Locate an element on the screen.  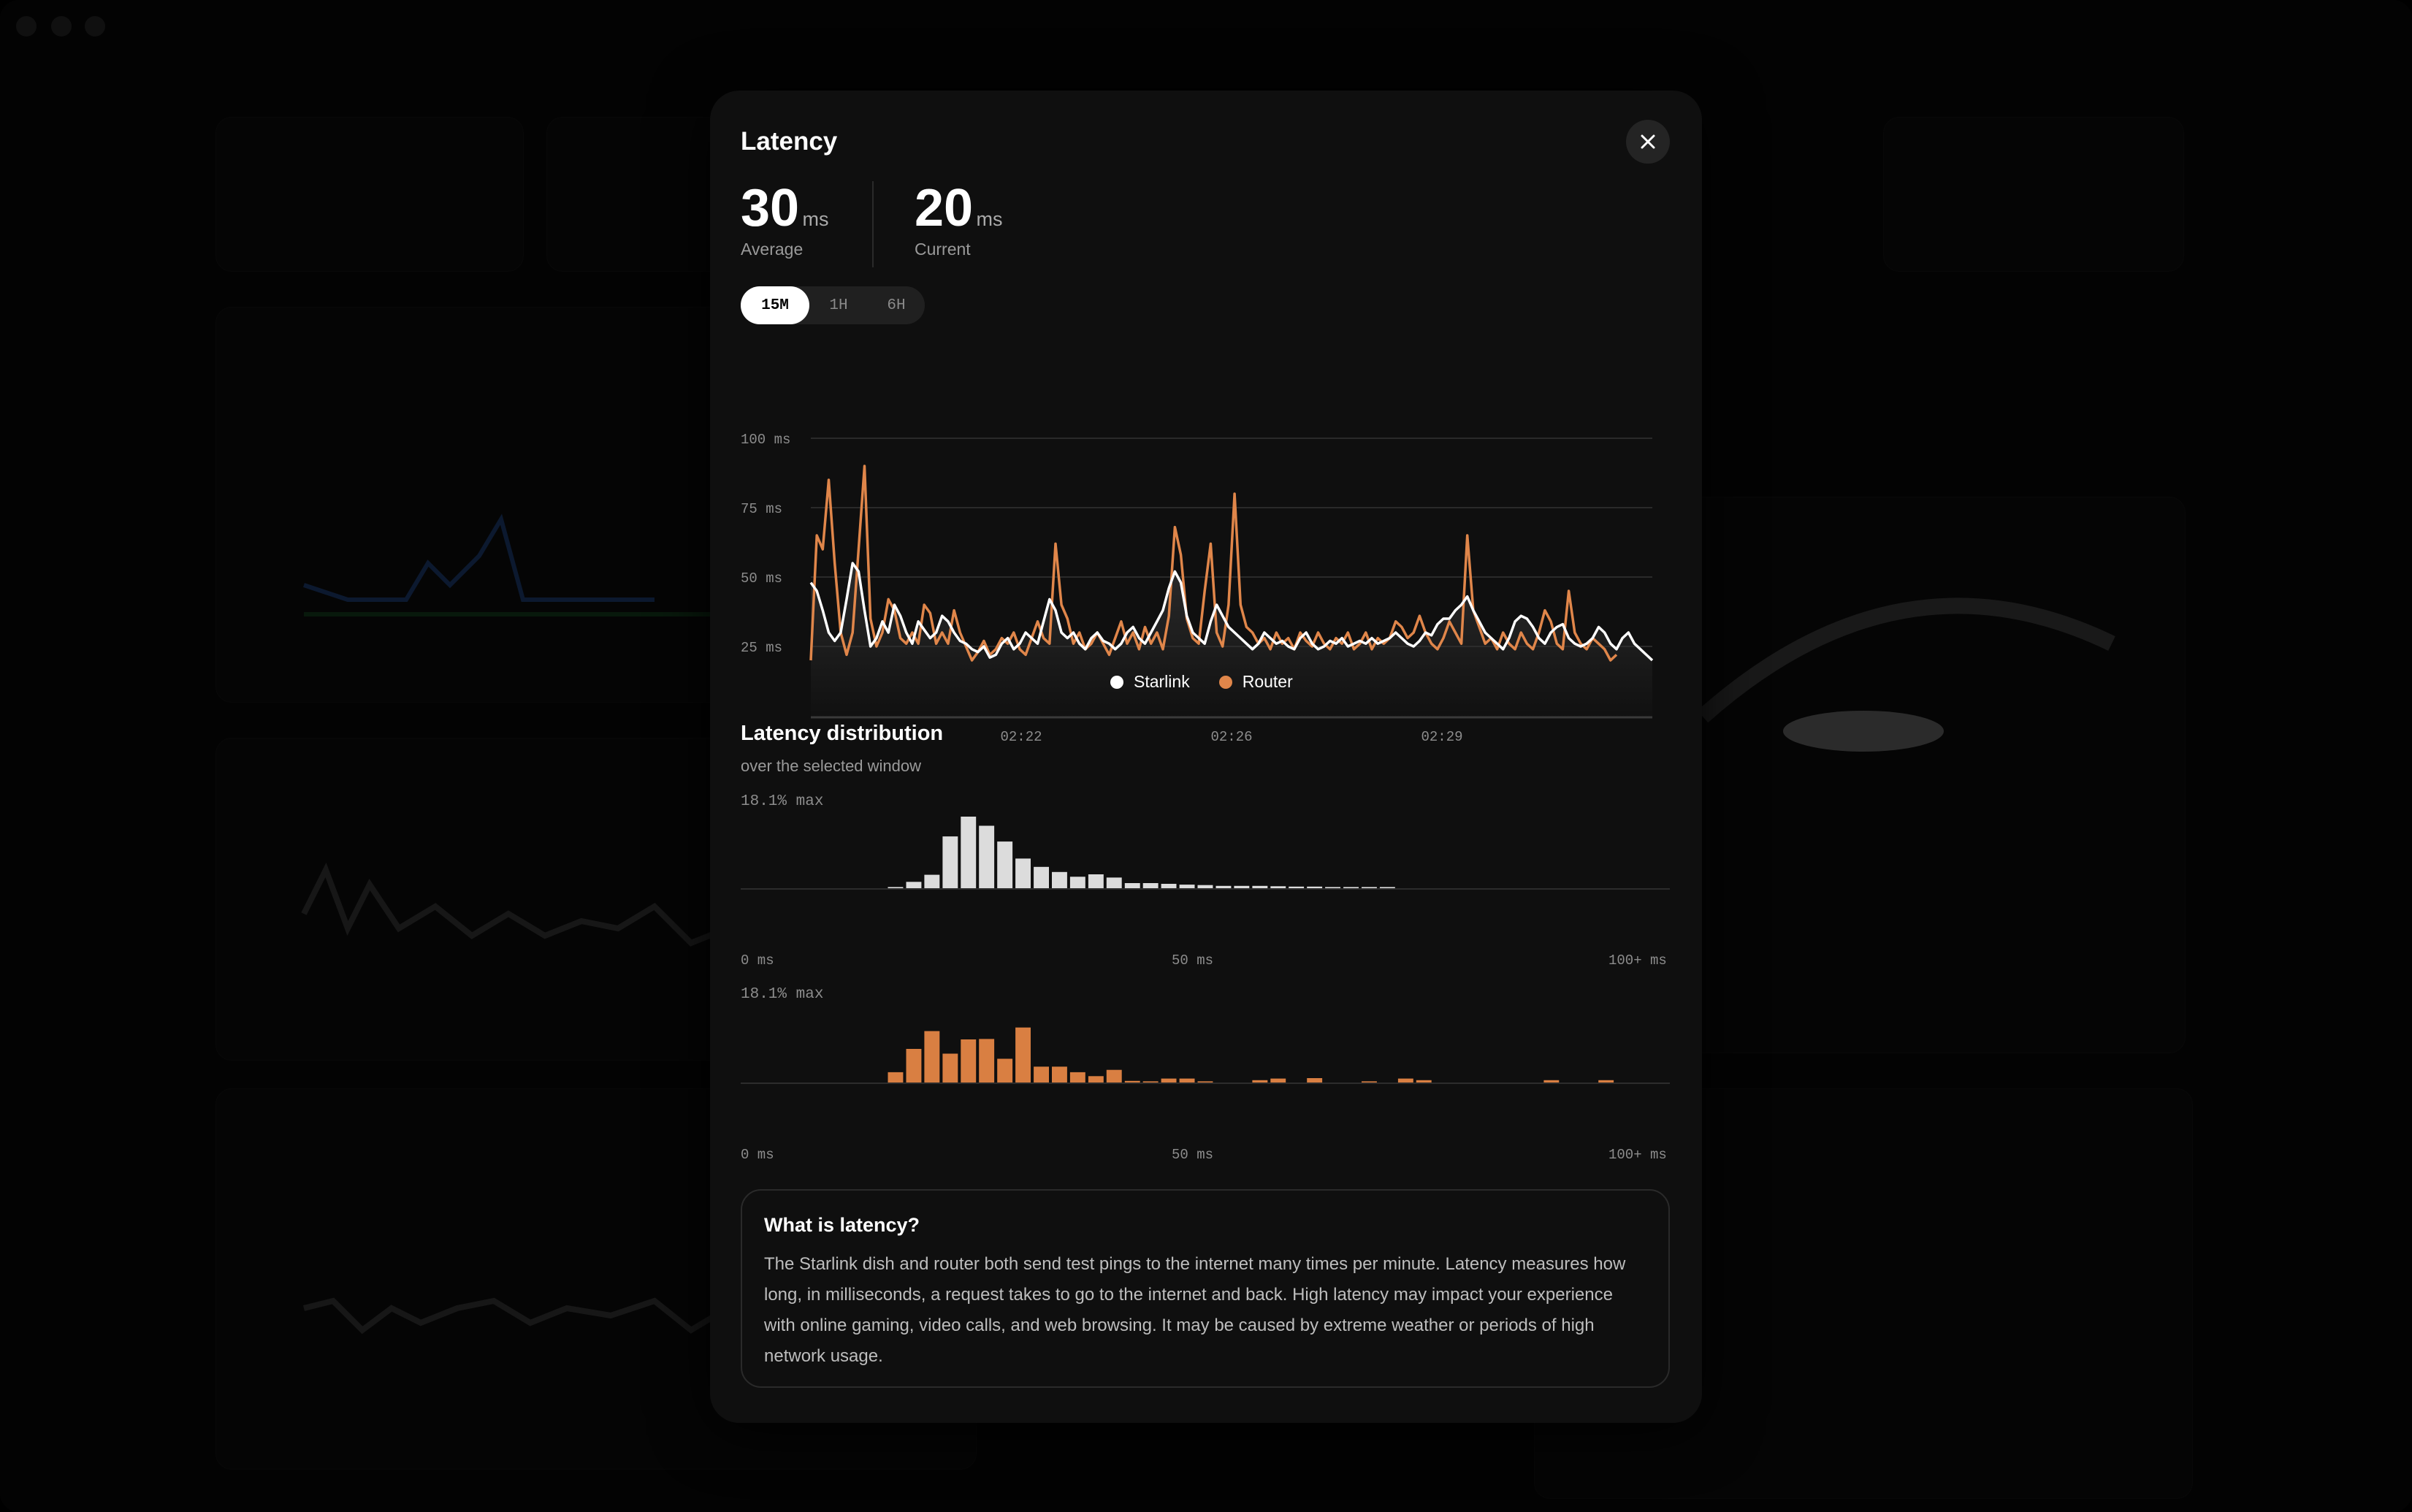
range-15m-button: 15M is located at coordinates (775, 305).